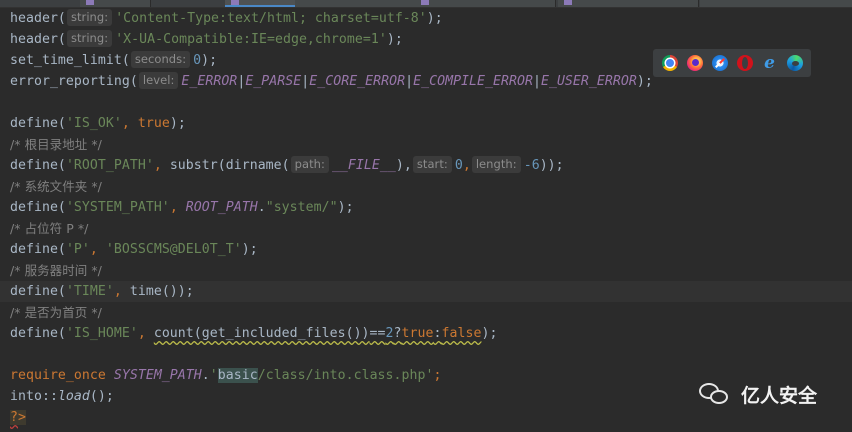  Describe the element at coordinates (56, 270) in the screenshot. I see `code-comment: /* 服务器时间 */` at that location.